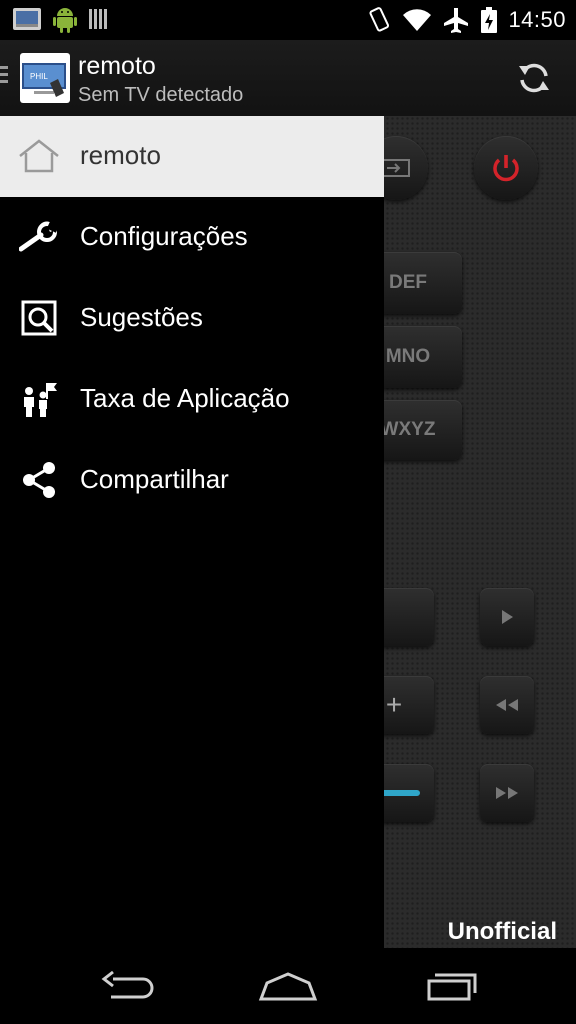 This screenshot has height=1024, width=576. Describe the element at coordinates (39, 480) in the screenshot. I see `share-icon` at that location.